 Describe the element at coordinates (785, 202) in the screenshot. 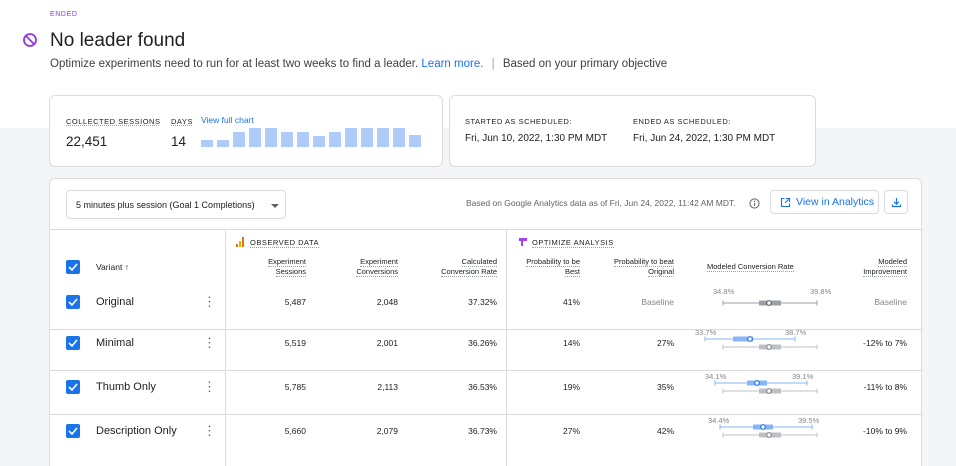

I see `external-link-icon` at that location.